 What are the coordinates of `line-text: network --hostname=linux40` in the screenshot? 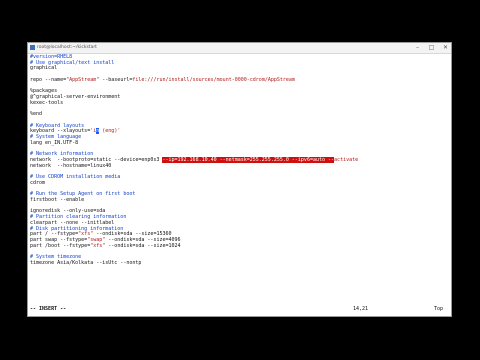 It's located at (71, 165).